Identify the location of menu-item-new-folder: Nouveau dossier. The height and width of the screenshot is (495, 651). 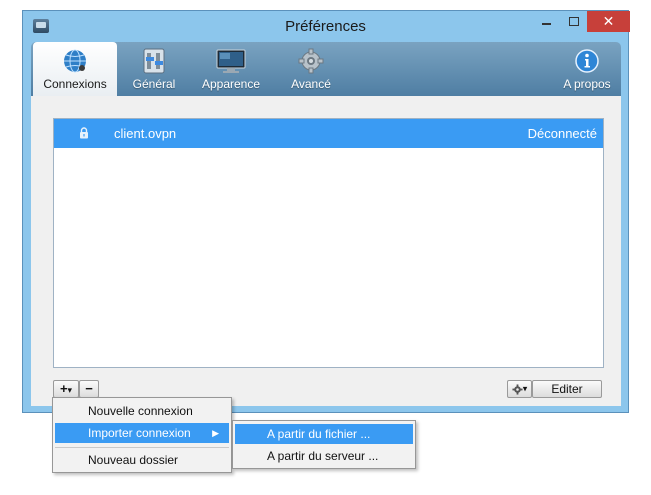
(142, 460).